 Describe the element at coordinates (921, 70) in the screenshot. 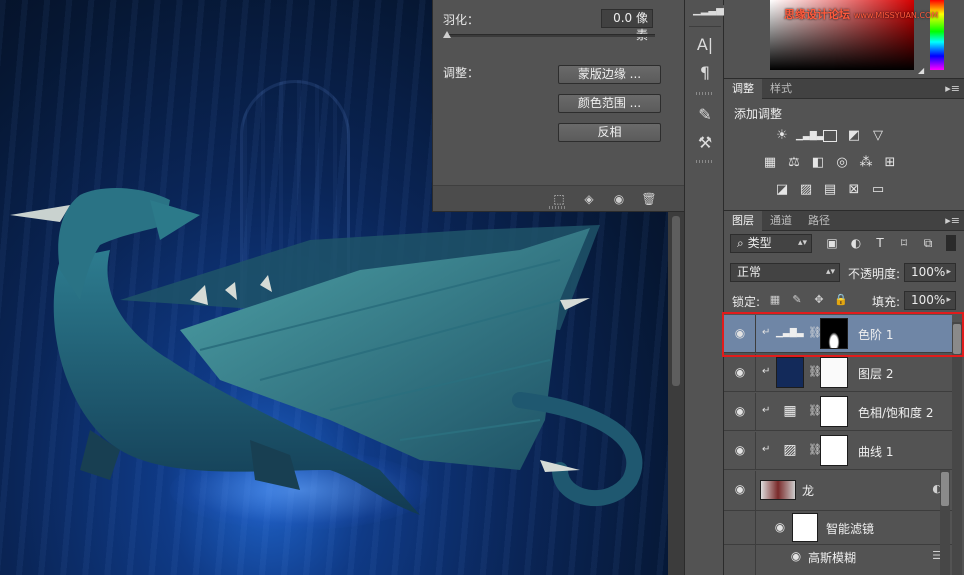

I see `color-marker: ◢` at that location.